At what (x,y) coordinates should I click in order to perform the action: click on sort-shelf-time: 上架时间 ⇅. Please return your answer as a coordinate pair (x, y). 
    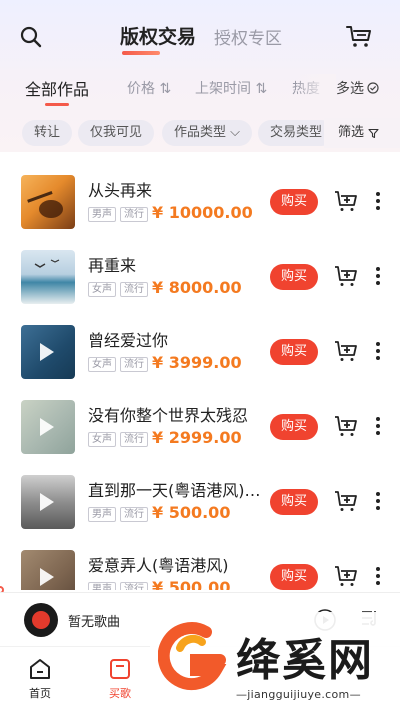
    Looking at the image, I should click on (231, 88).